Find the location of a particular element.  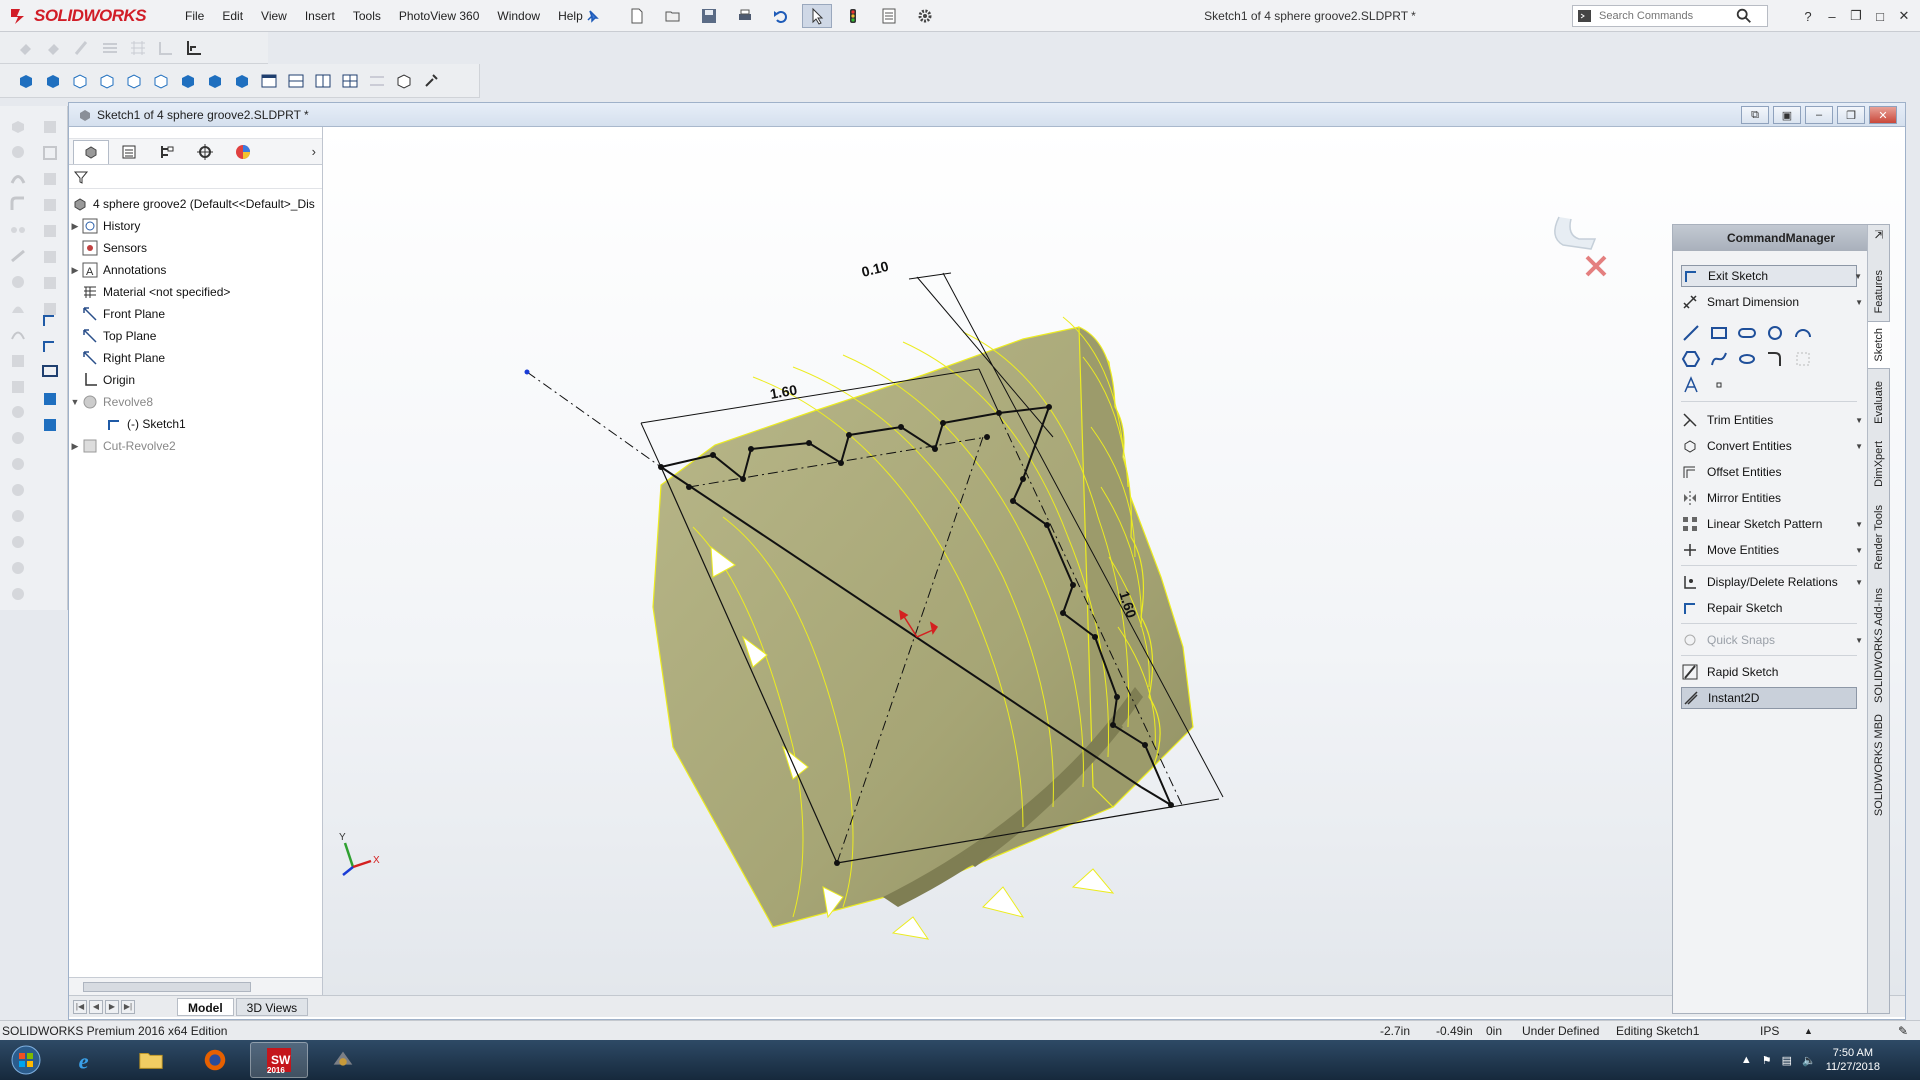

menu-file: File is located at coordinates (194, 16).